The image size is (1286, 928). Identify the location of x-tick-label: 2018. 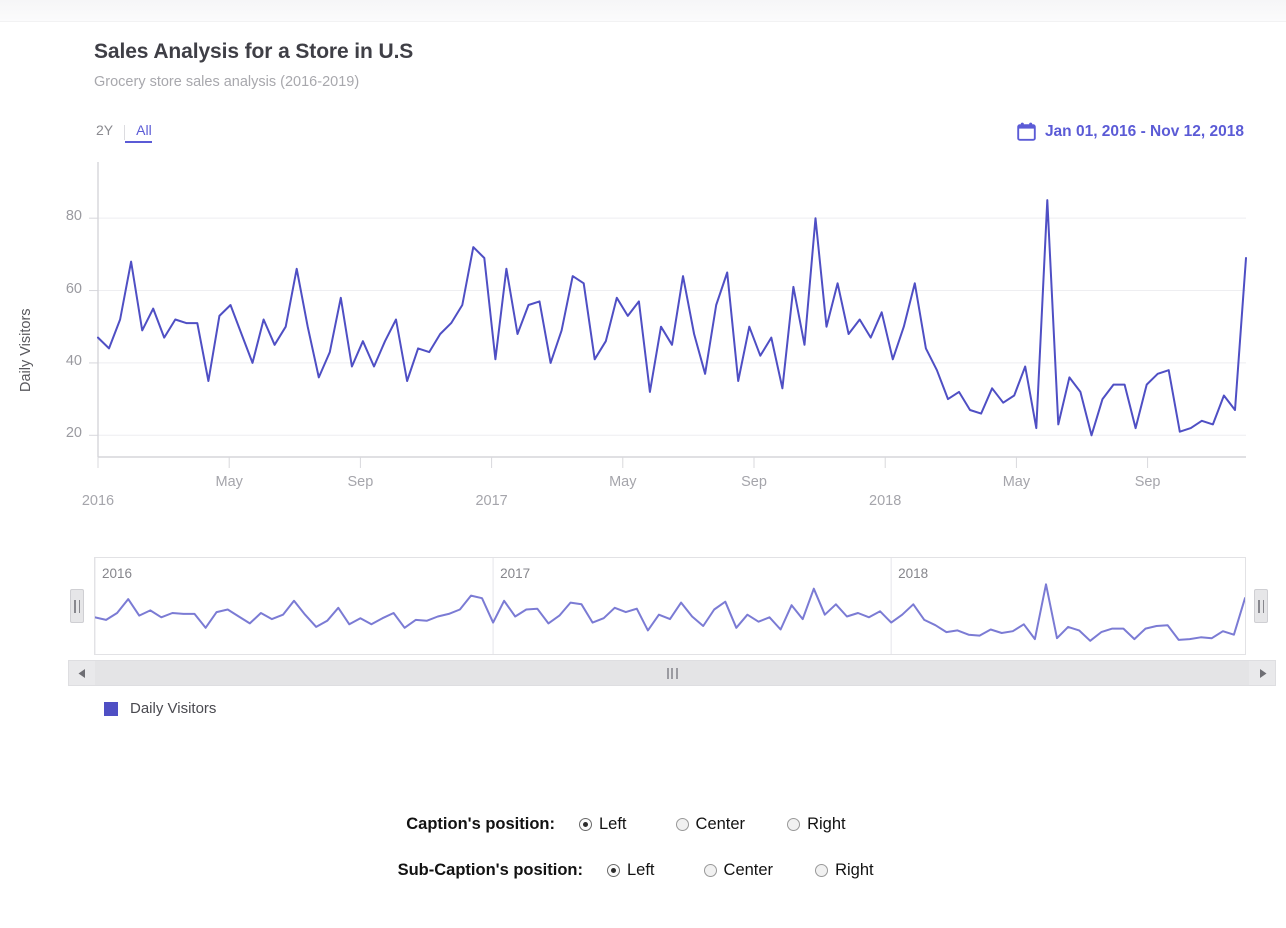
(885, 501).